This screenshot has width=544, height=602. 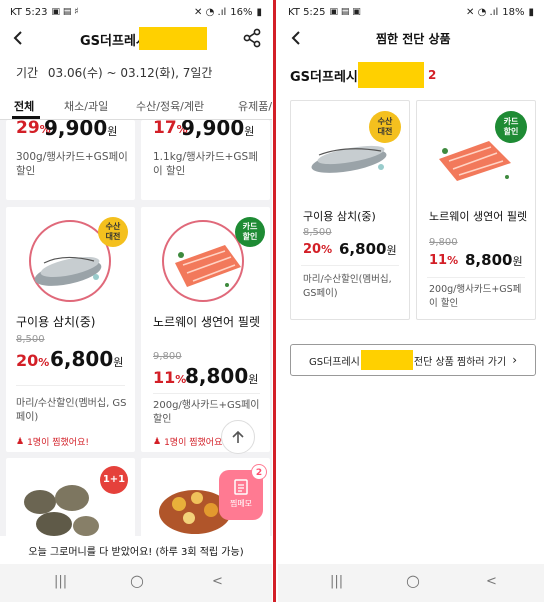 I want to click on product-card: 29% 9,900원 300g/행사카드+GS페이 할인, so click(x=70, y=160).